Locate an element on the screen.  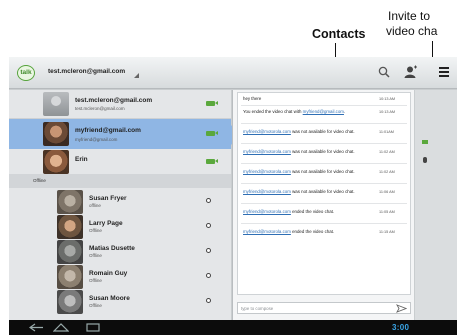
invite-callout-line1: Invite to is located at coordinates (409, 16).